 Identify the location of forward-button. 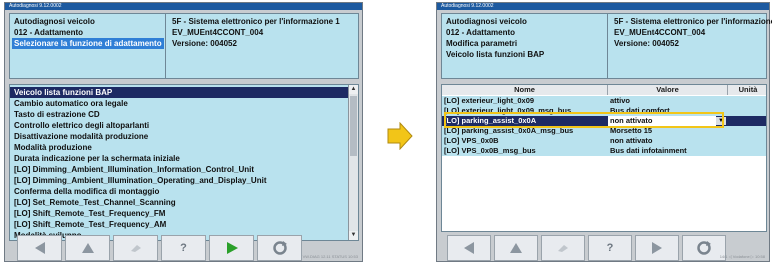
(657, 248).